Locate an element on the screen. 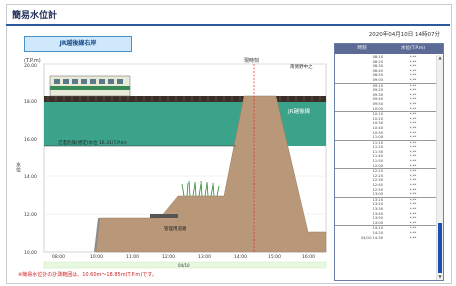  road-label: 管理用道路 is located at coordinates (175, 228).